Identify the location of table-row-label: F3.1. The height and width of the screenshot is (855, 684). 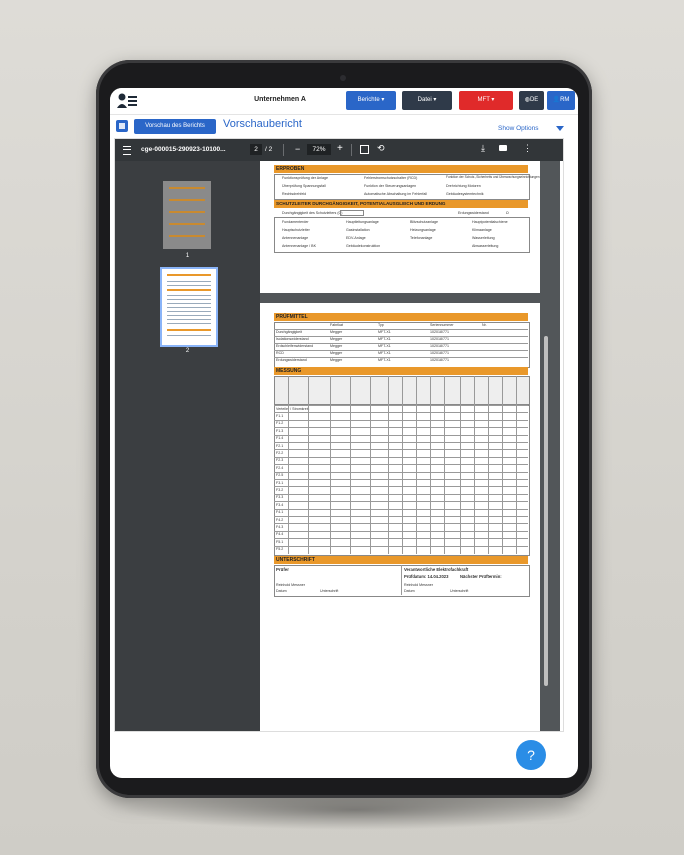
(280, 482).